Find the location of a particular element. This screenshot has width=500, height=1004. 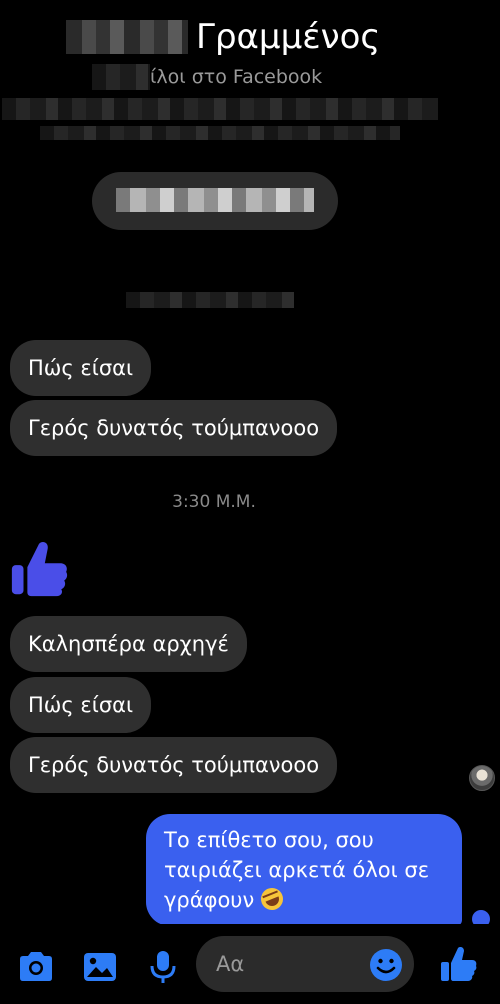

incoming-message: Καλησπέρα αρχηγέ is located at coordinates (128, 644).